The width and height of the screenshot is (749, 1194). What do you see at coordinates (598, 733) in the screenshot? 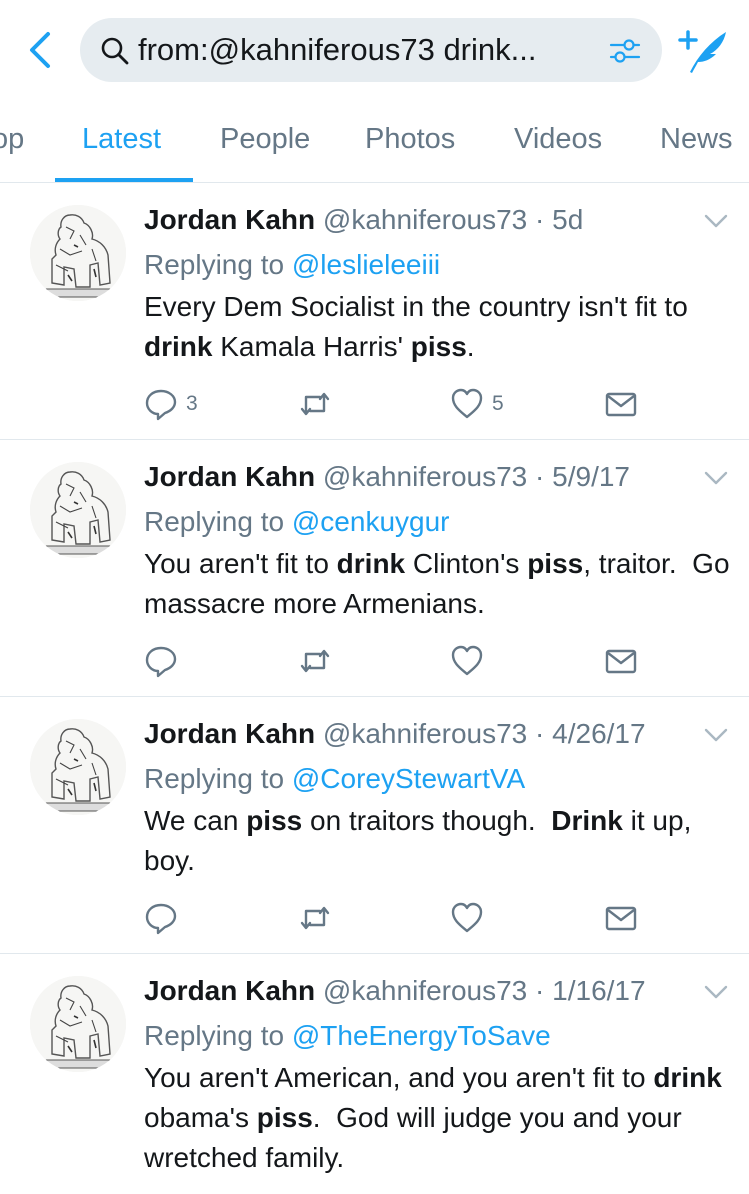
I see `tweet-date: 4/26/17` at bounding box center [598, 733].